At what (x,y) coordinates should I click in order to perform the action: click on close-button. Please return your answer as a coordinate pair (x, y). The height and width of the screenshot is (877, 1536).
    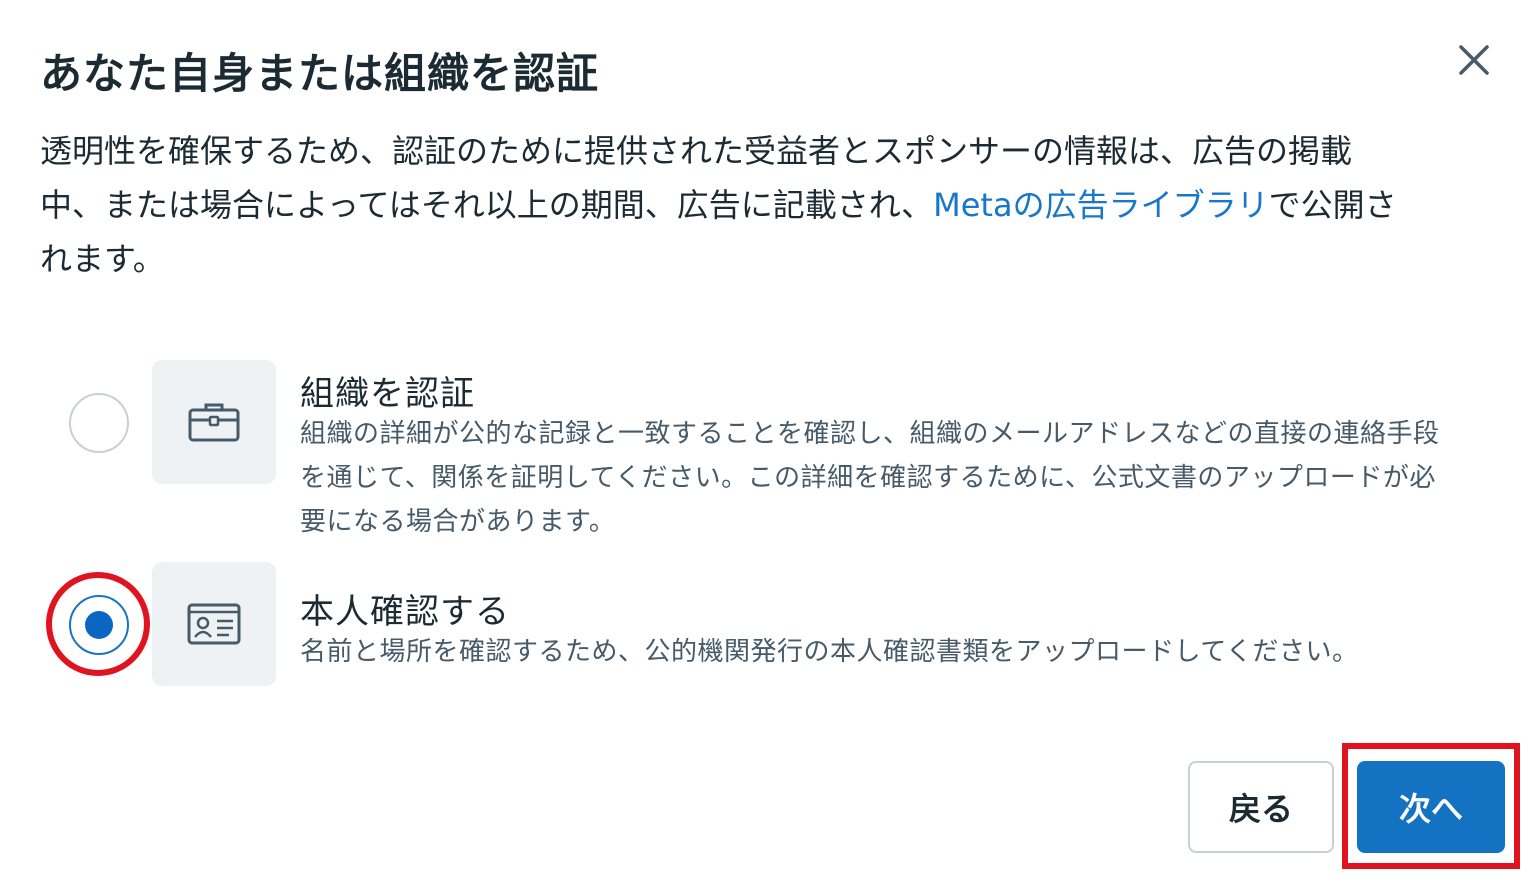
    Looking at the image, I should click on (1474, 60).